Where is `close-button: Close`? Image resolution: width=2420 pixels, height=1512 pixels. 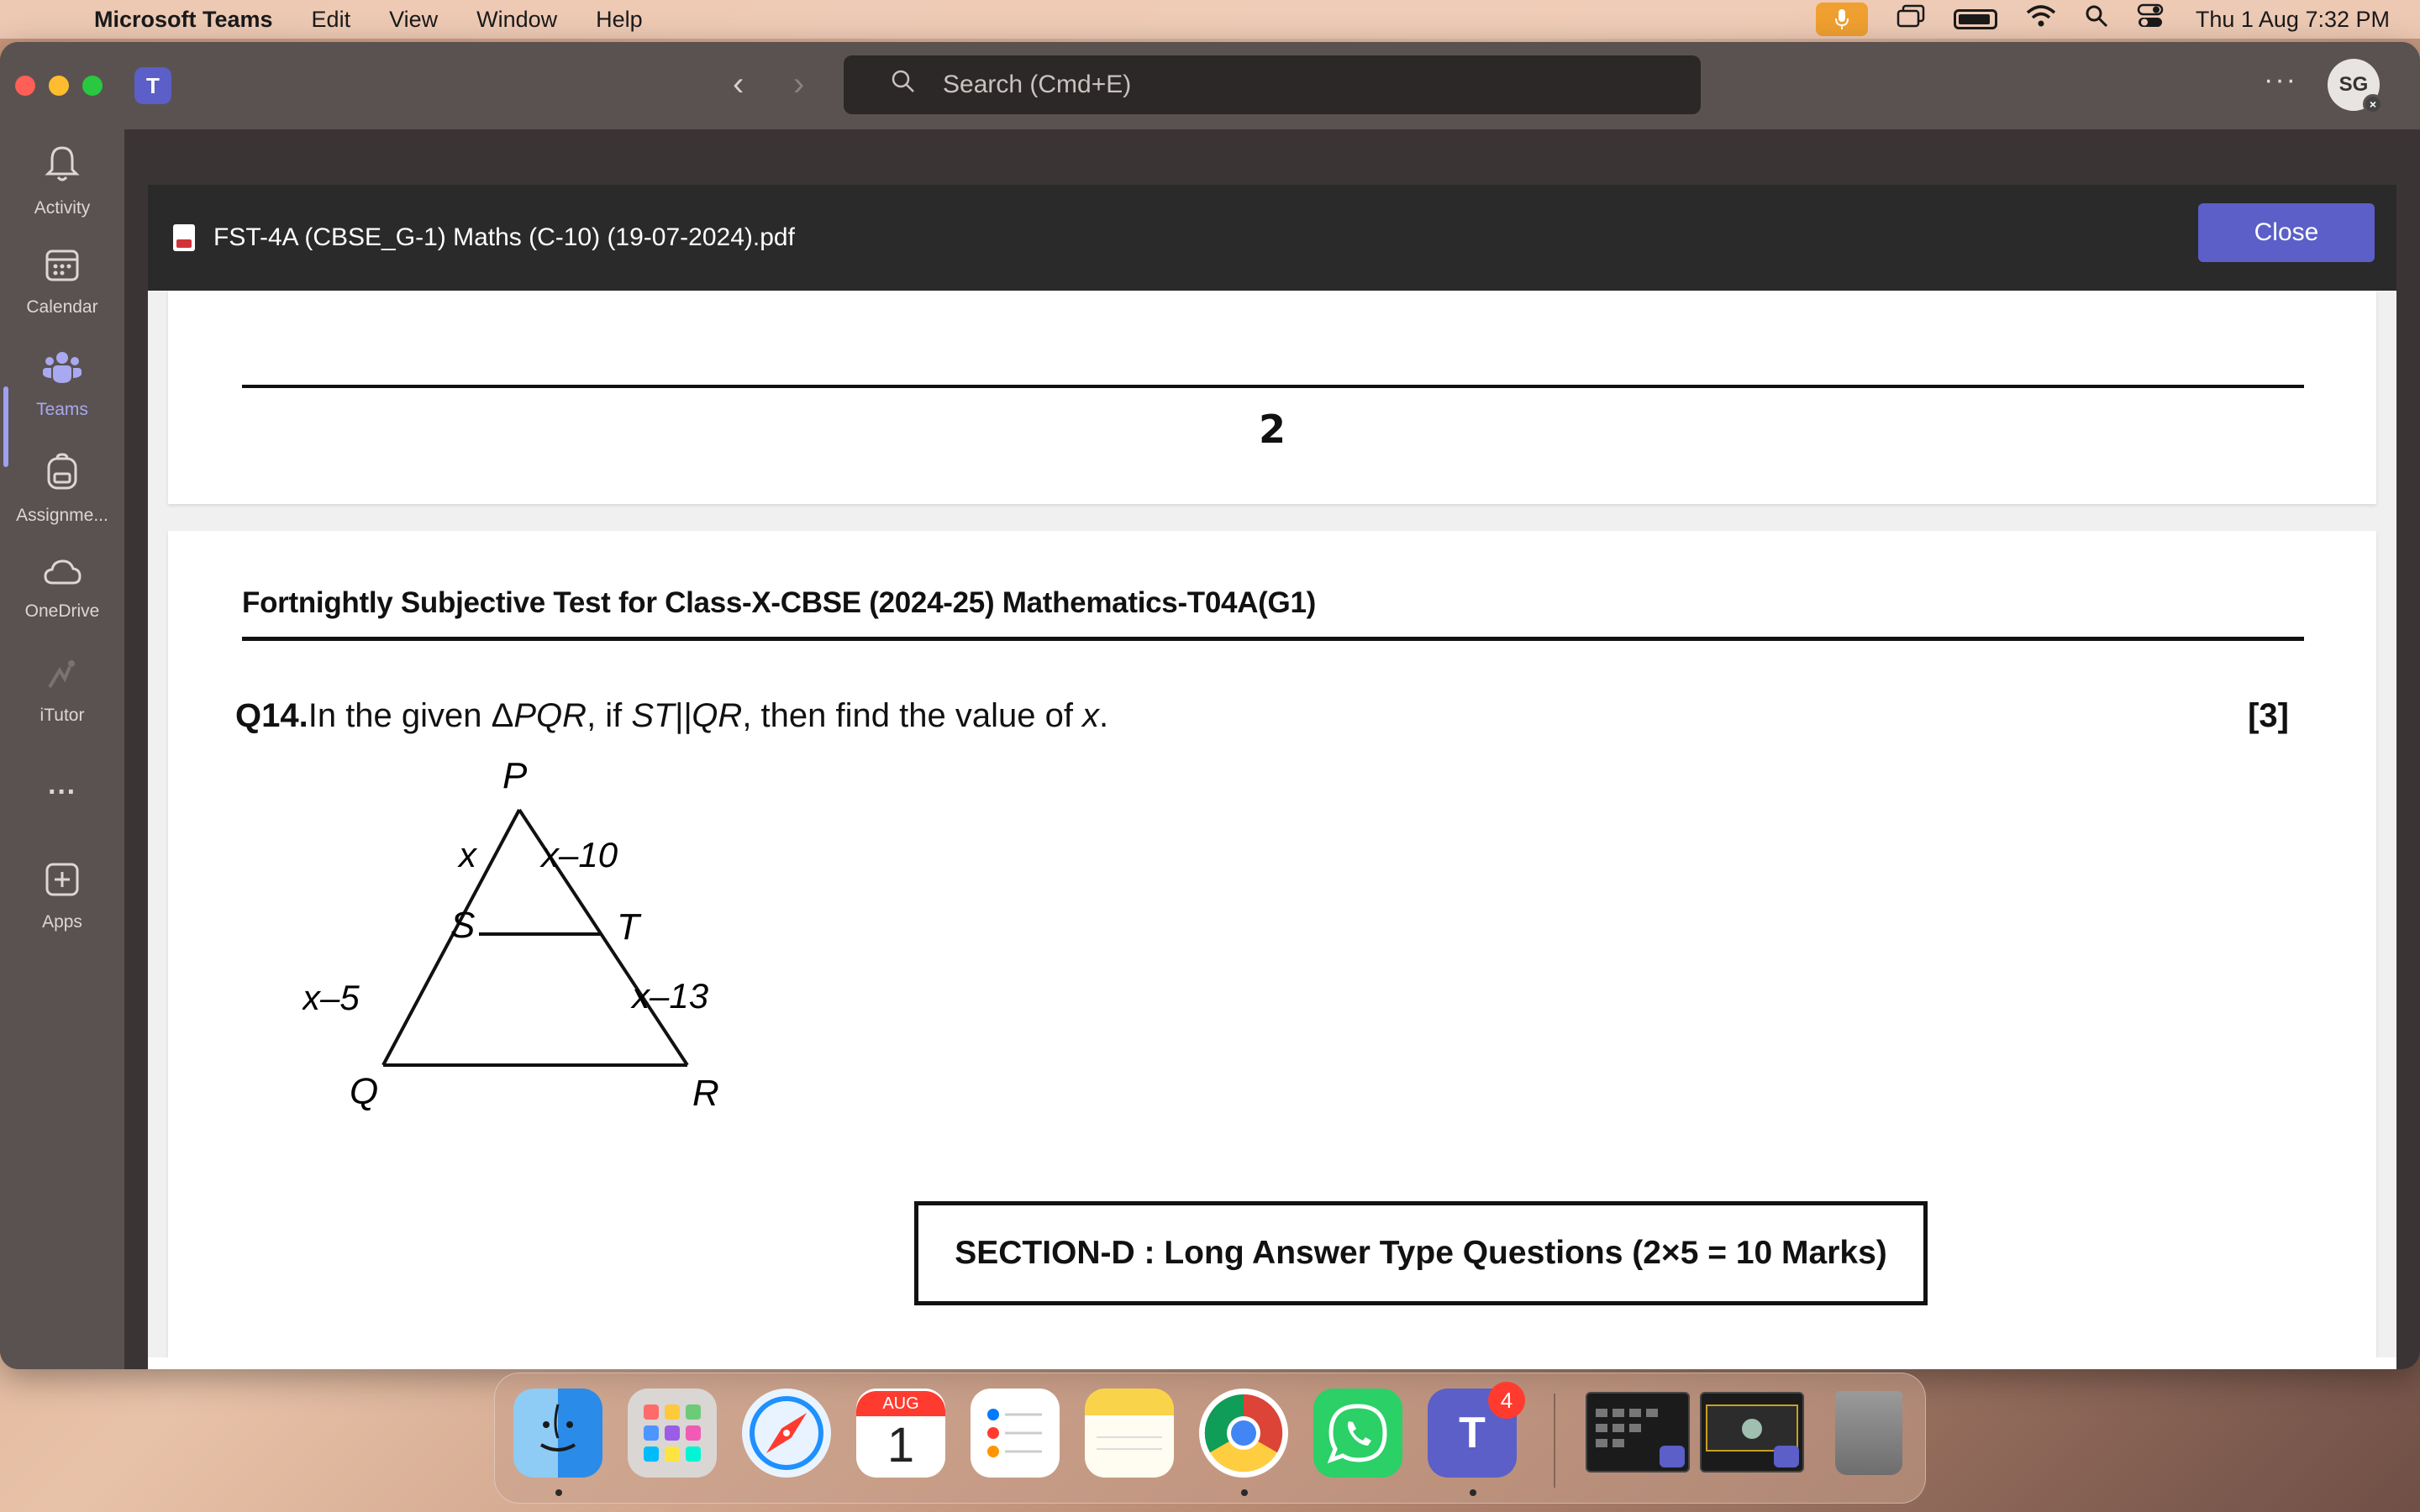 close-button: Close is located at coordinates (2286, 232).